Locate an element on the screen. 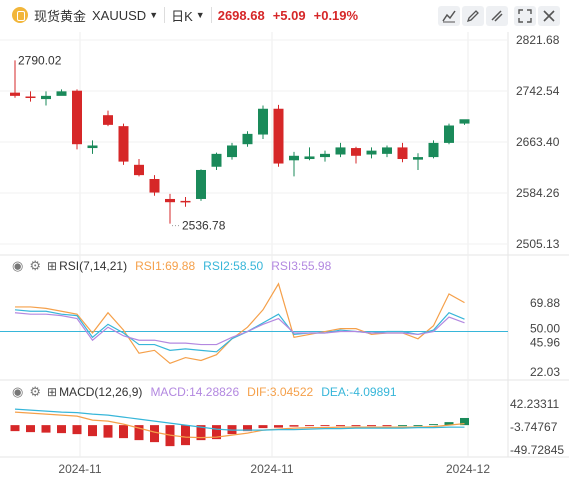 The height and width of the screenshot is (482, 569). date-tick-label: 2024-12 is located at coordinates (468, 469).